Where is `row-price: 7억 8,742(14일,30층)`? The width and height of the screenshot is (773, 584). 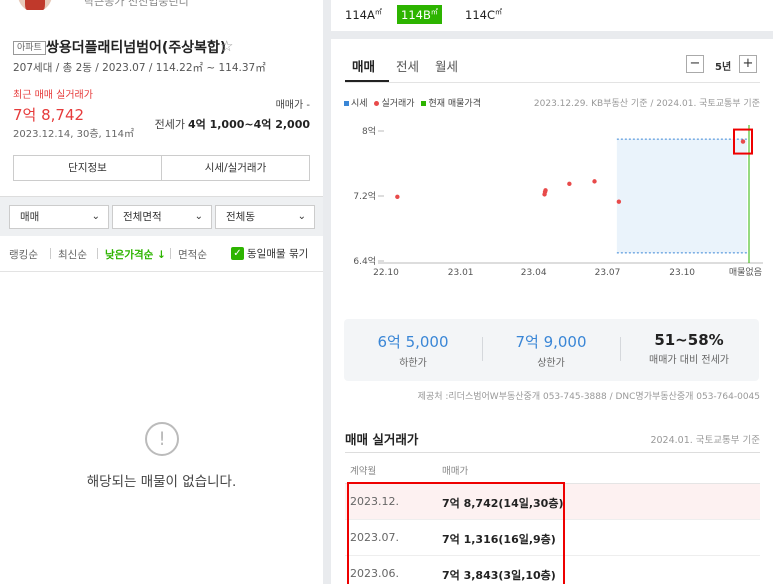 row-price: 7억 8,742(14일,30층) is located at coordinates (503, 503).